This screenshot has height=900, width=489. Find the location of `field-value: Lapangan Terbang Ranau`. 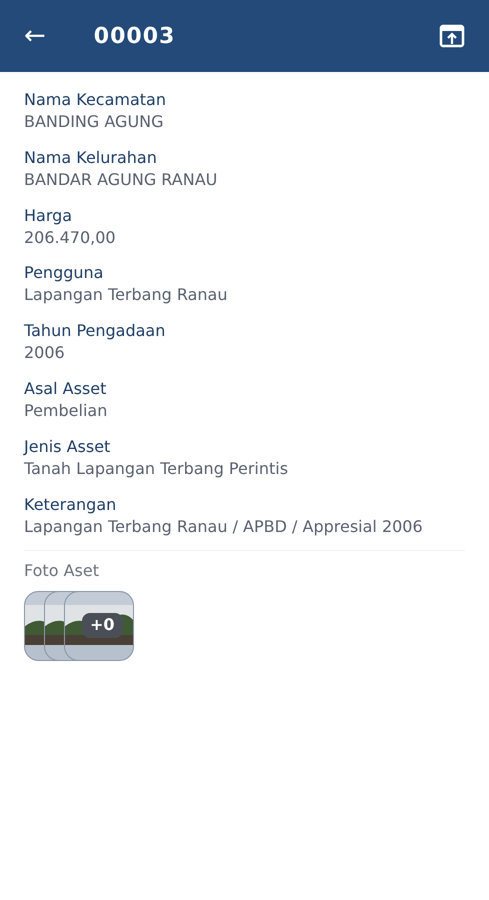

field-value: Lapangan Terbang Ranau is located at coordinates (126, 295).